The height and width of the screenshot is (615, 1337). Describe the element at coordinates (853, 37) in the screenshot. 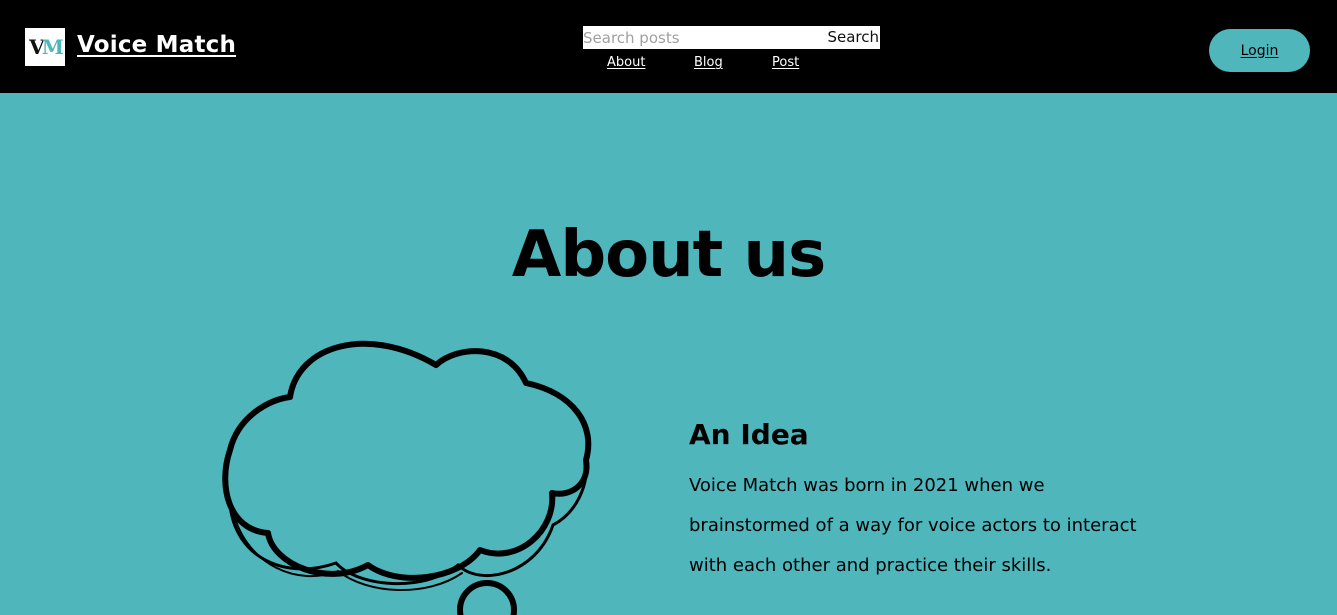

I see `search-button: Search` at that location.